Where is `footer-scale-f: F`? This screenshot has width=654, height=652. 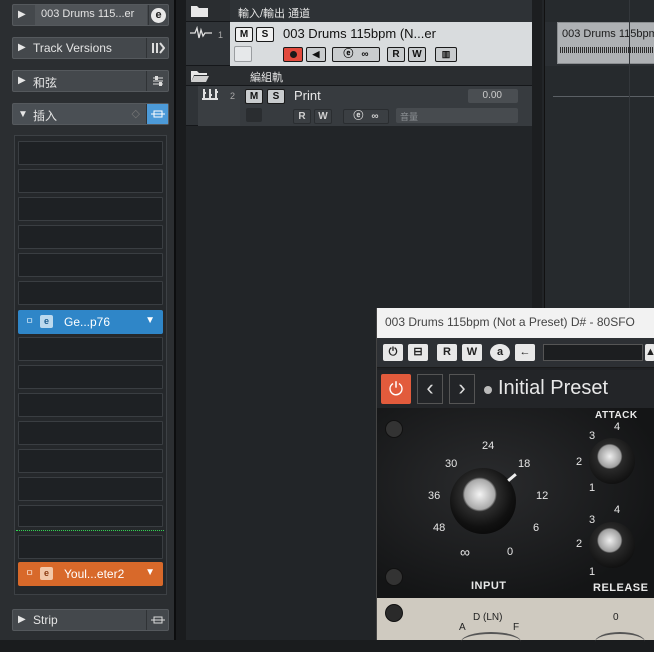 footer-scale-f: F is located at coordinates (516, 627).